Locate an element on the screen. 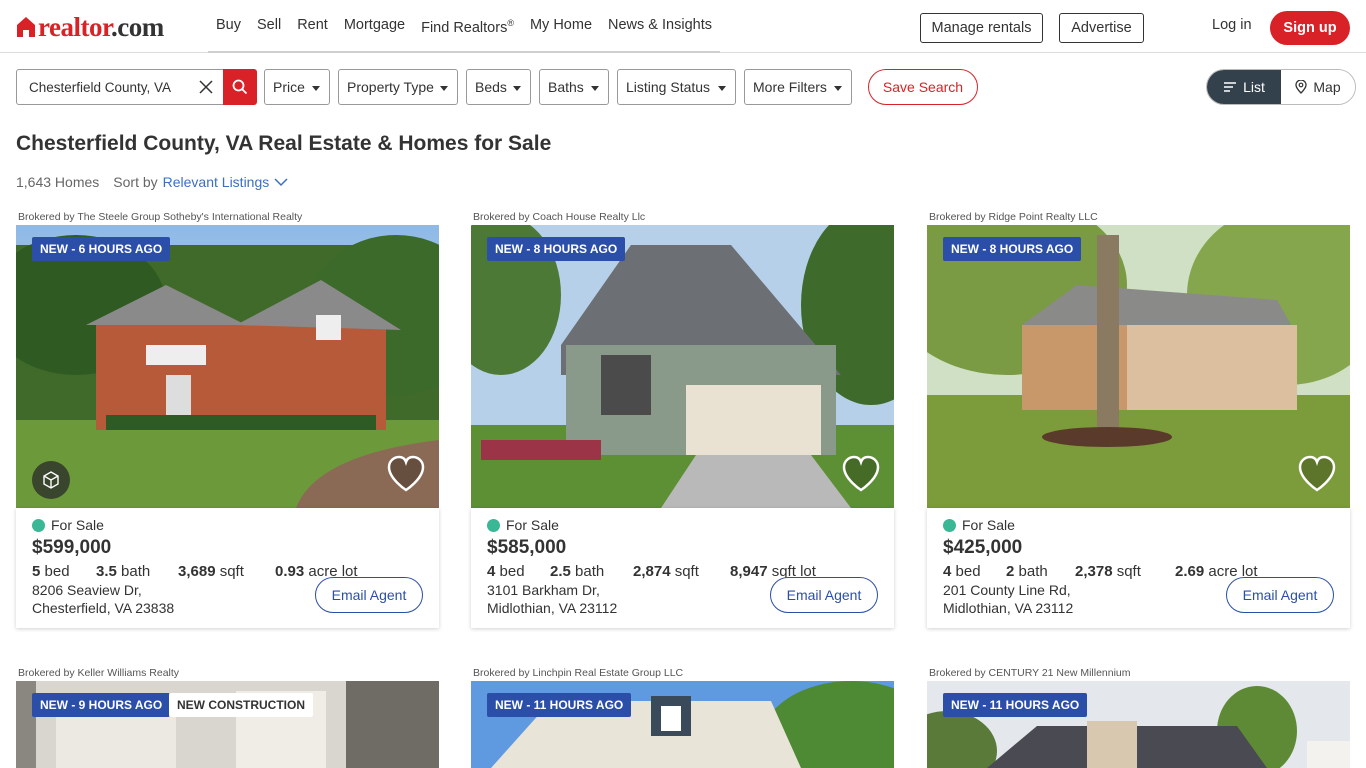 This screenshot has height=768, width=1366. listing-address: 3101 Barkham Dr, Midlothian, VA 23112 is located at coordinates (552, 599).